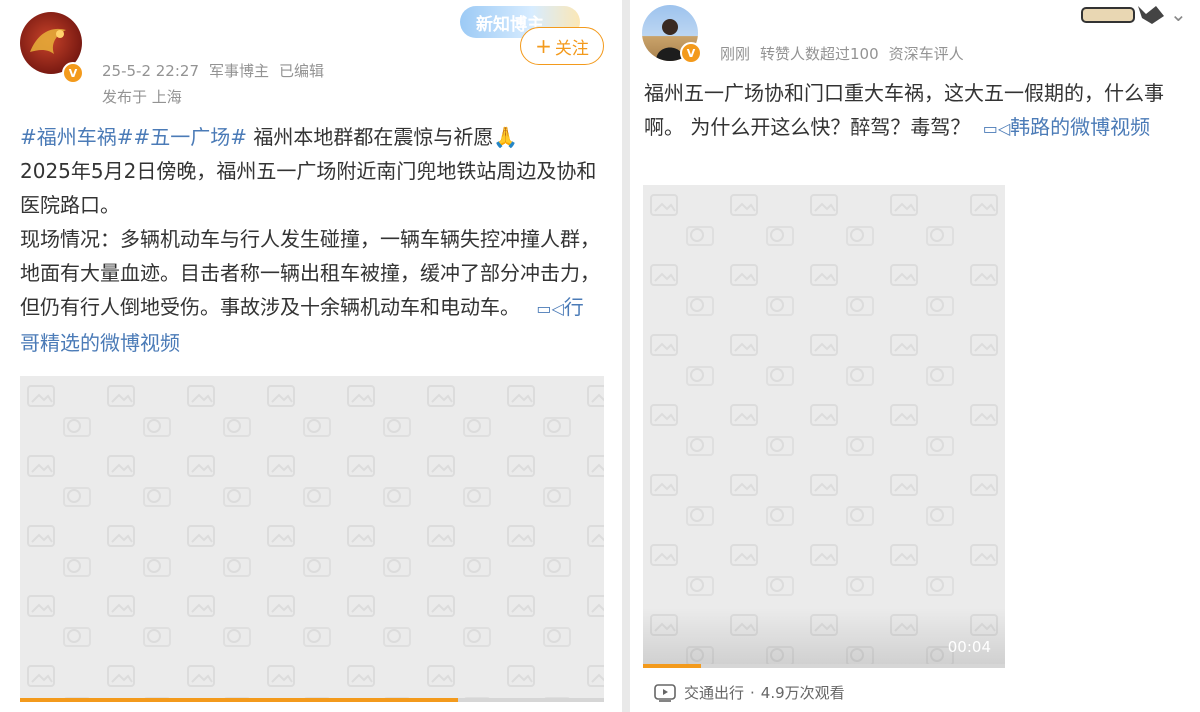  Describe the element at coordinates (735, 54) in the screenshot. I see `post-time: 刚刚` at that location.